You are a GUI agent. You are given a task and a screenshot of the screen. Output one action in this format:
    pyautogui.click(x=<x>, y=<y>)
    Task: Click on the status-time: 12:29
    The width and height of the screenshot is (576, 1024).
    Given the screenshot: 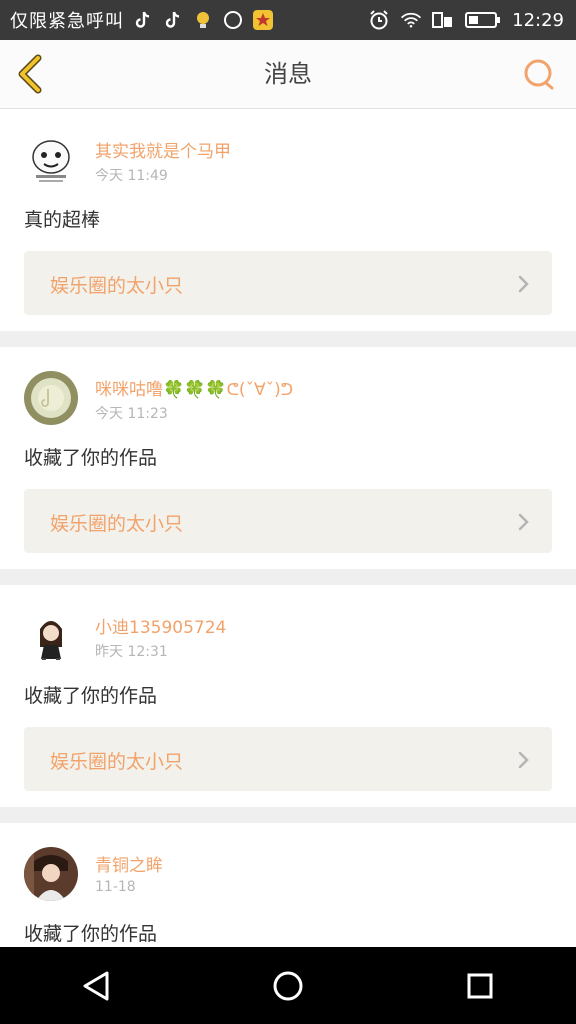 What is the action you would take?
    pyautogui.click(x=538, y=20)
    